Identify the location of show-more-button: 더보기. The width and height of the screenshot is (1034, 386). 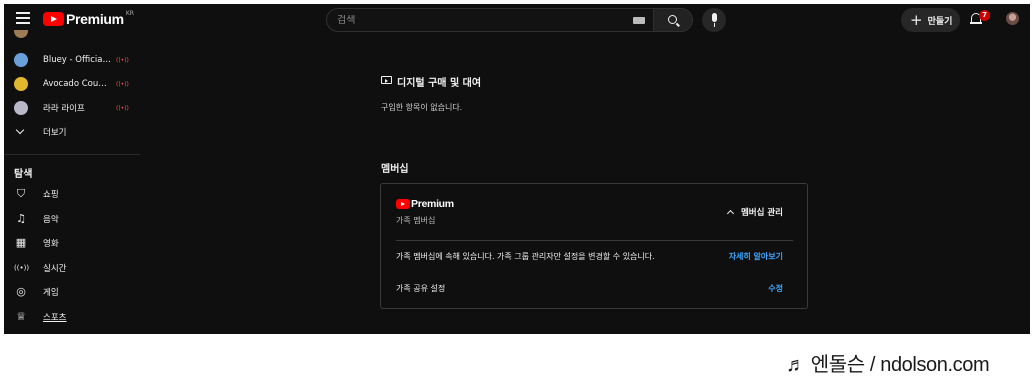
(72, 132).